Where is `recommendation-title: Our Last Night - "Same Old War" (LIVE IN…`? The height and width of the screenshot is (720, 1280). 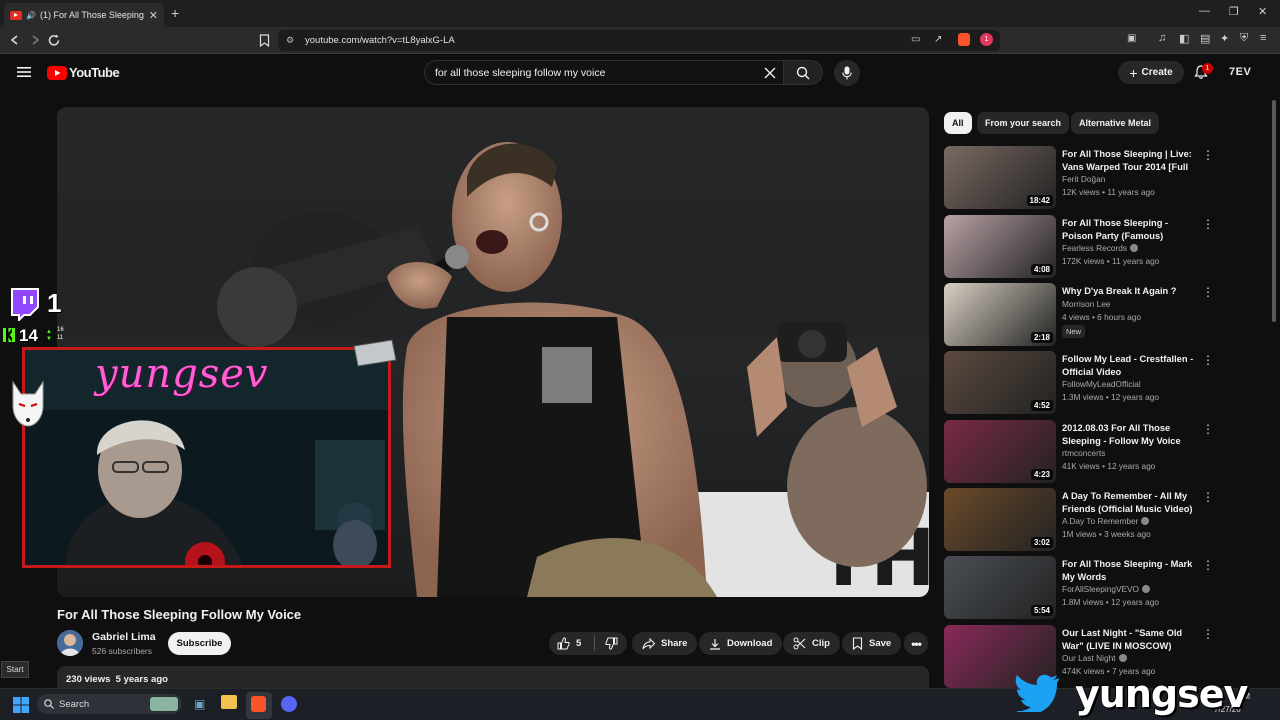
recommendation-title: Our Last Night - "Same Old War" (LIVE IN… is located at coordinates (1129, 640).